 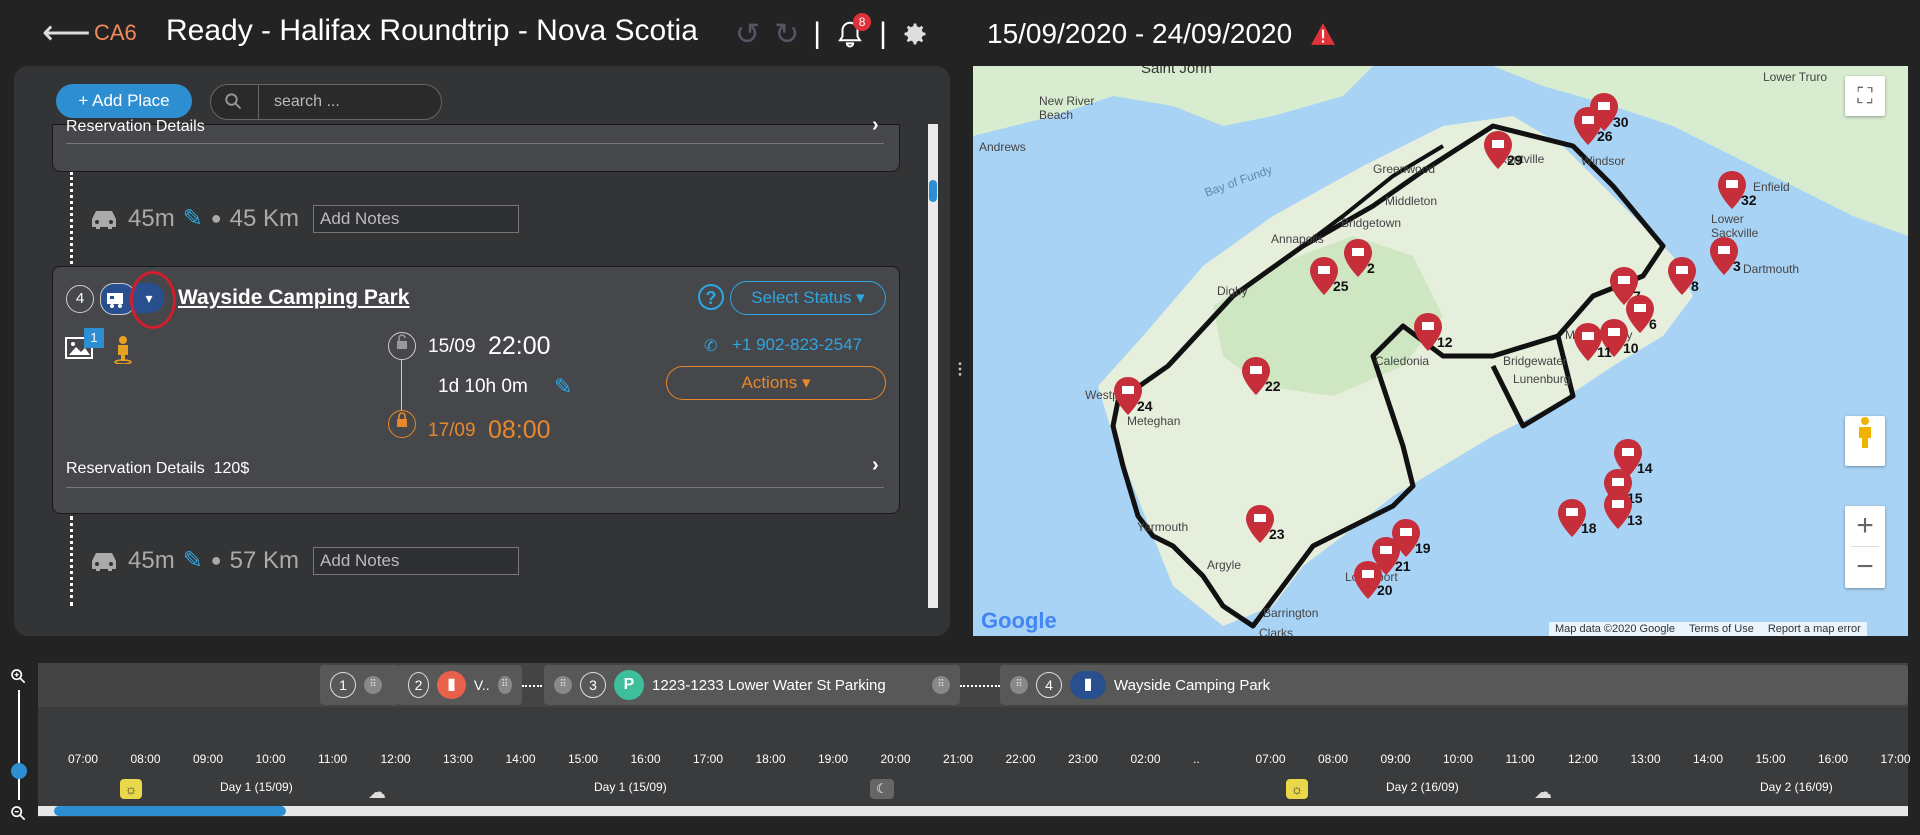 I want to click on zoom-slider-thumb, so click(x=19, y=771).